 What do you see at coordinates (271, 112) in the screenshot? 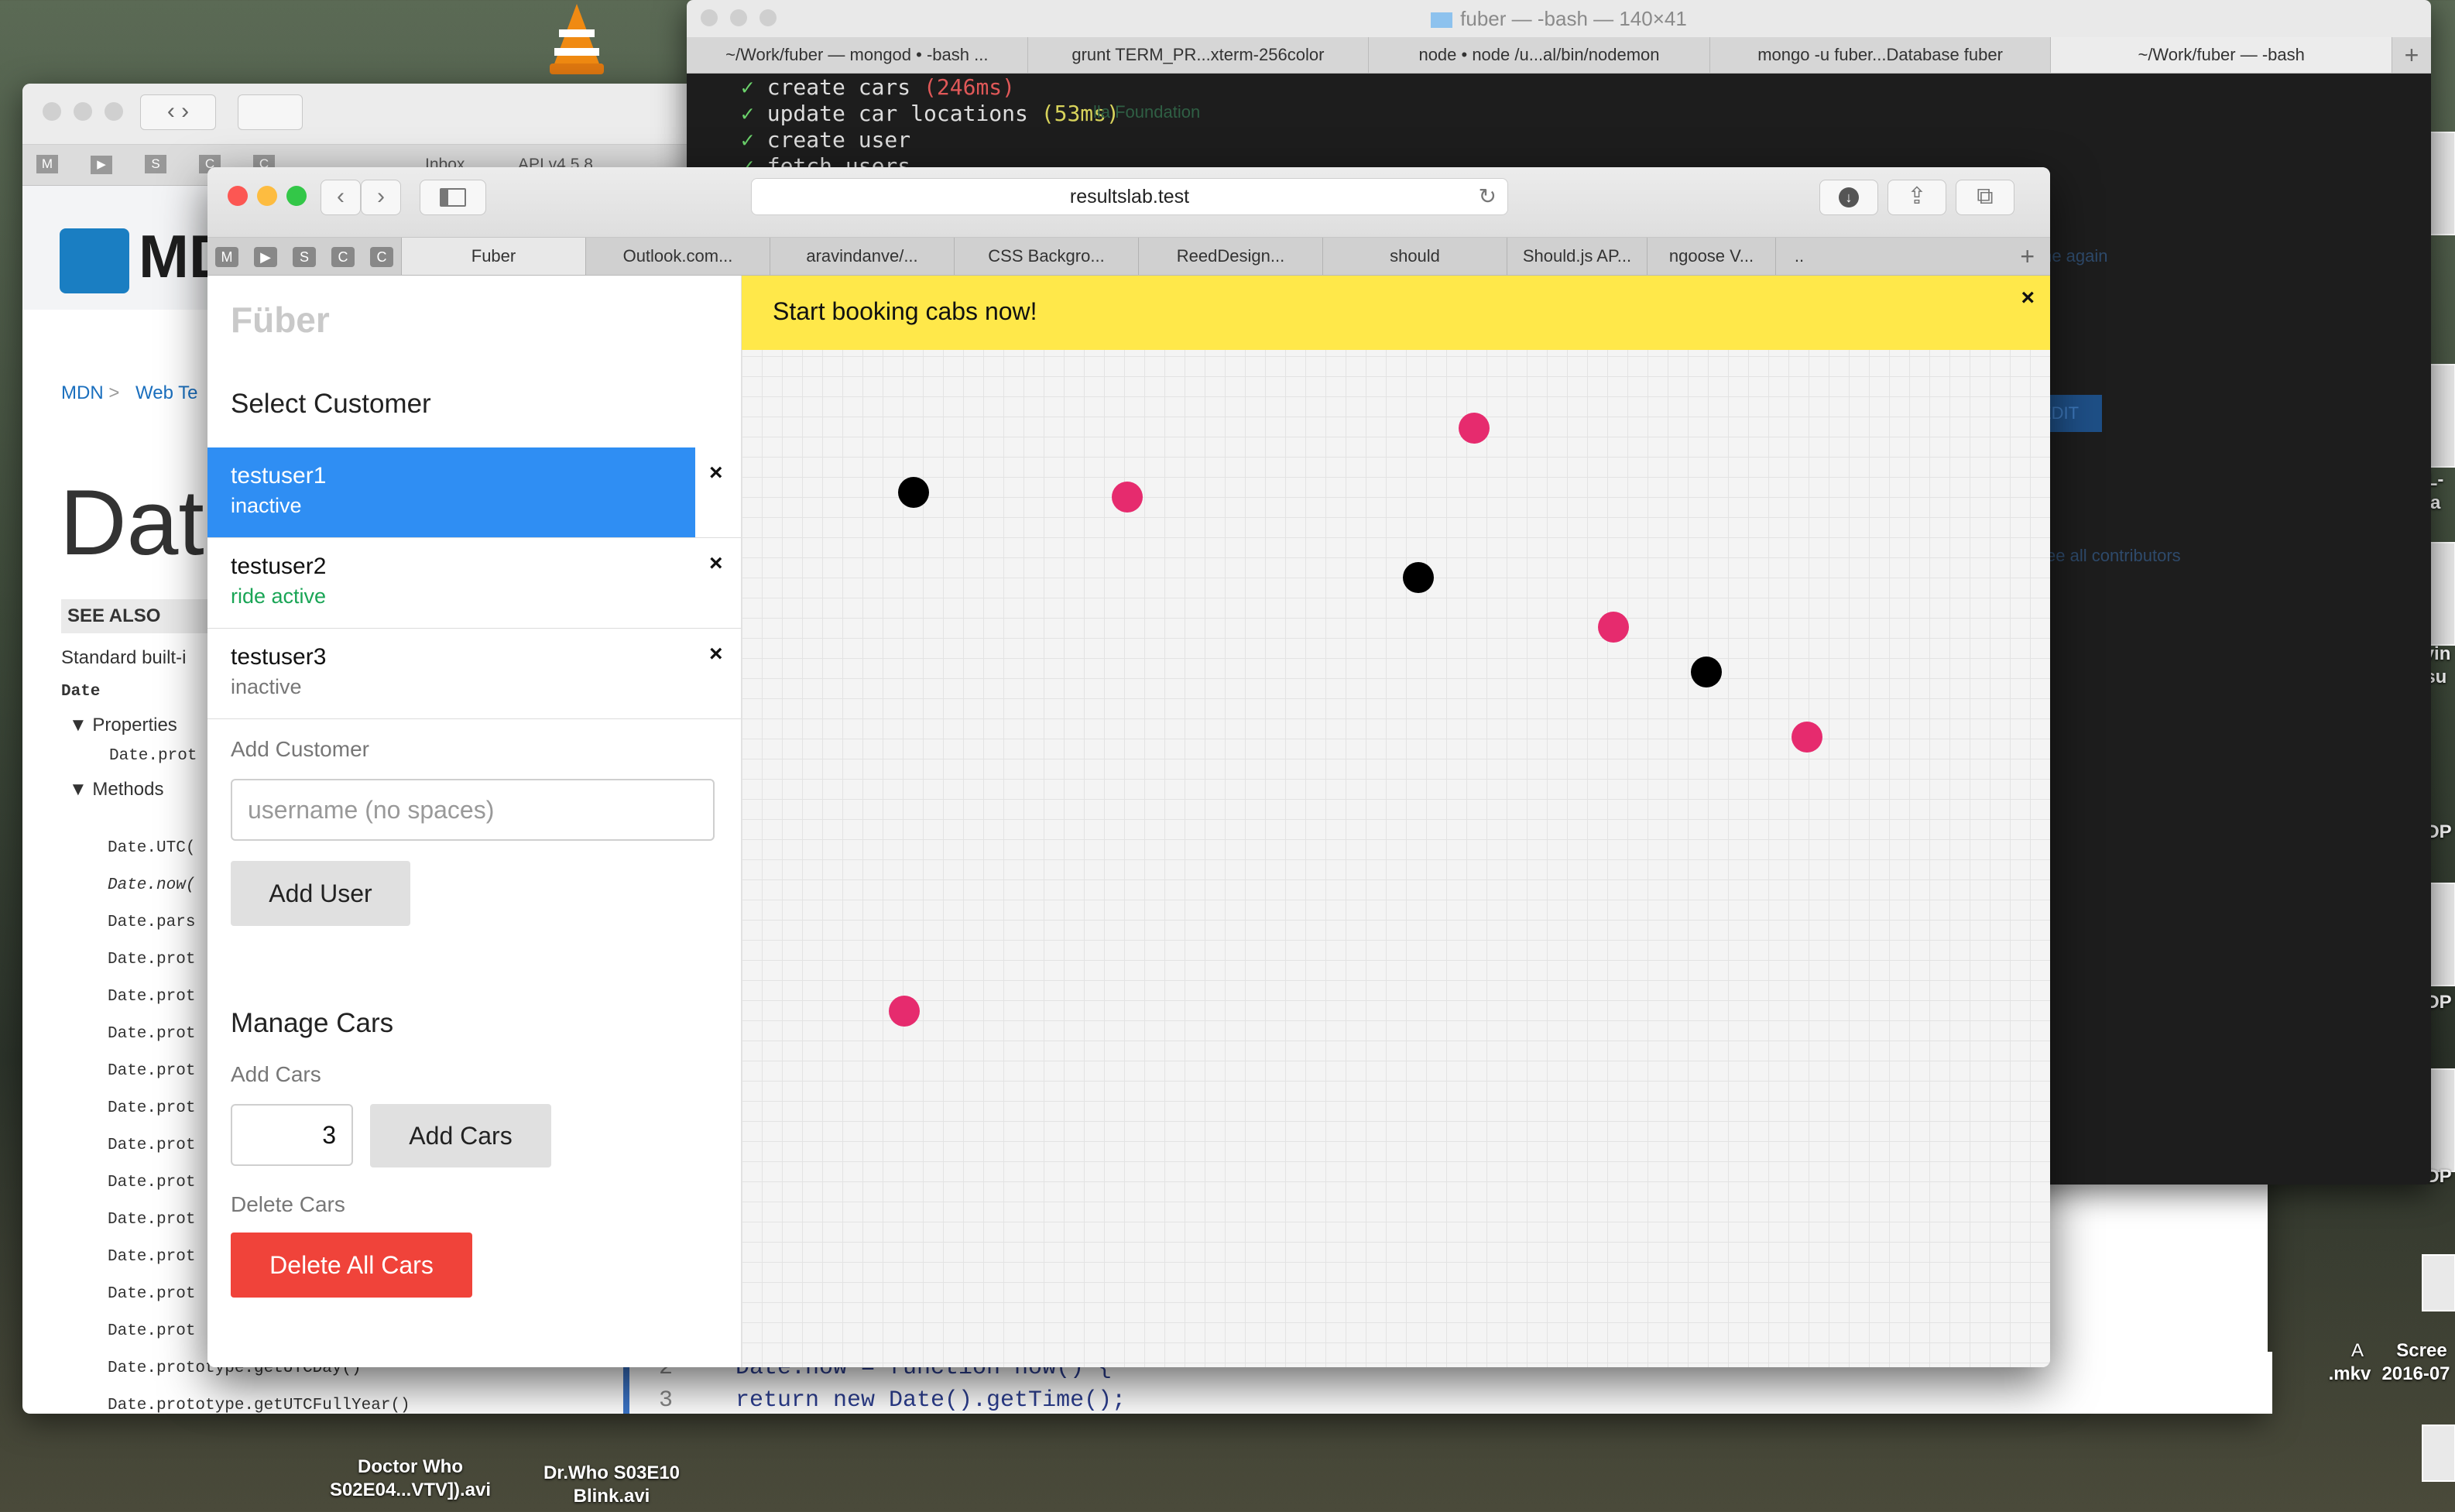
I see `sidebar-toggle-icon` at bounding box center [271, 112].